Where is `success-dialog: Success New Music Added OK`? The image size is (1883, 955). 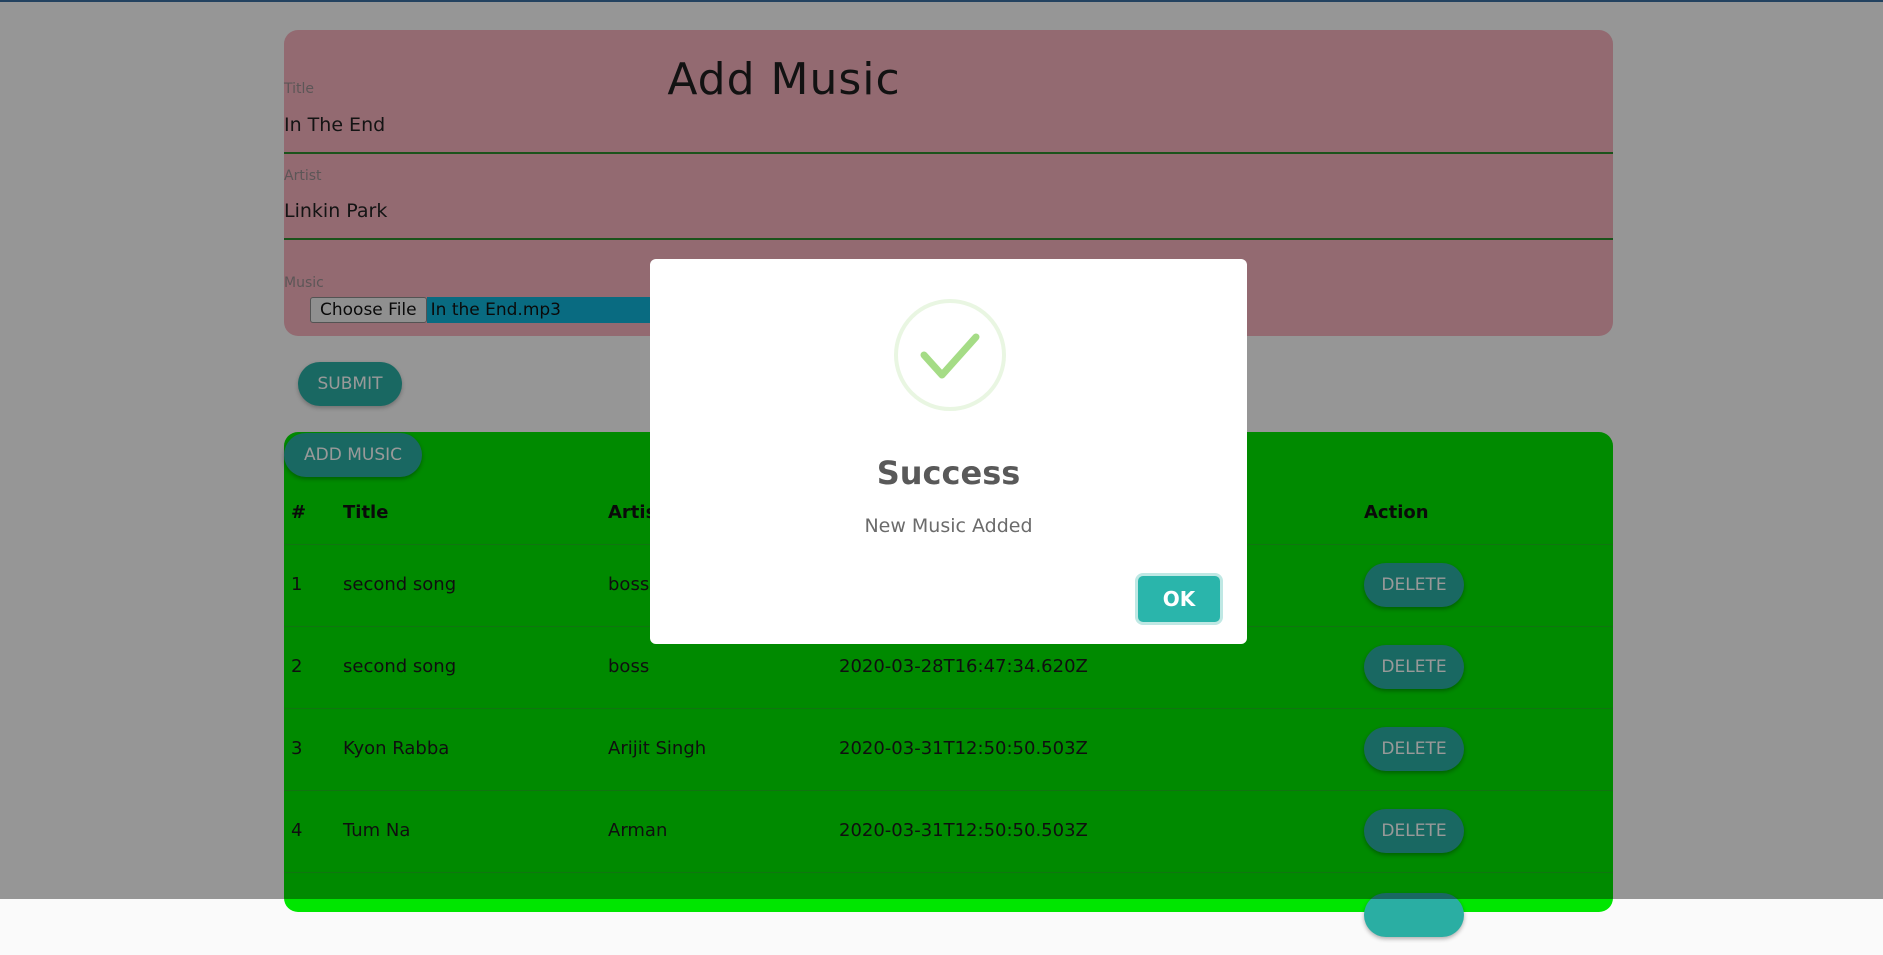 success-dialog: Success New Music Added OK is located at coordinates (948, 451).